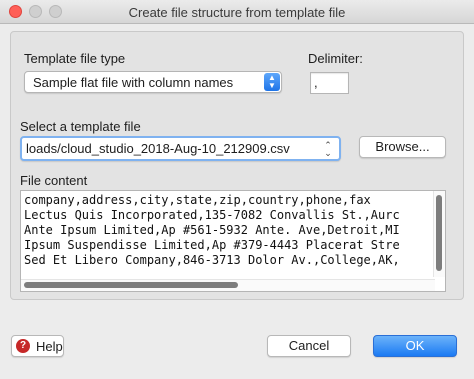  I want to click on delimiter-value: ,, so click(316, 82).